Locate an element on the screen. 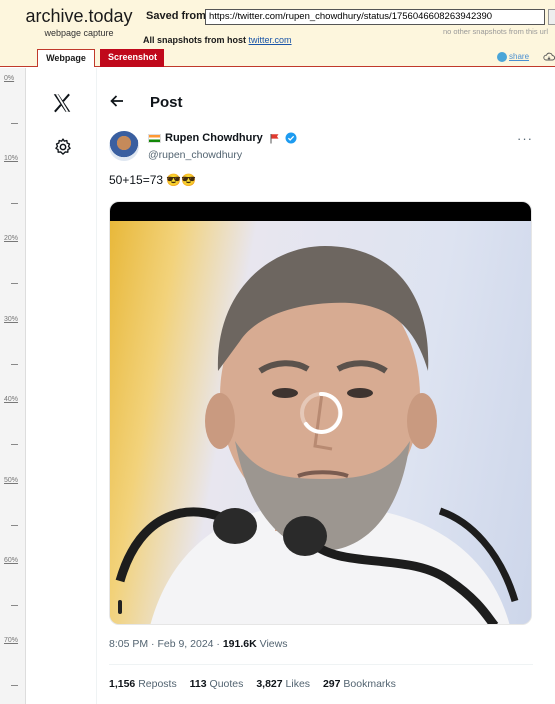 This screenshot has width=555, height=704. bookmarks-stat: 297 Bookmarks is located at coordinates (359, 684).